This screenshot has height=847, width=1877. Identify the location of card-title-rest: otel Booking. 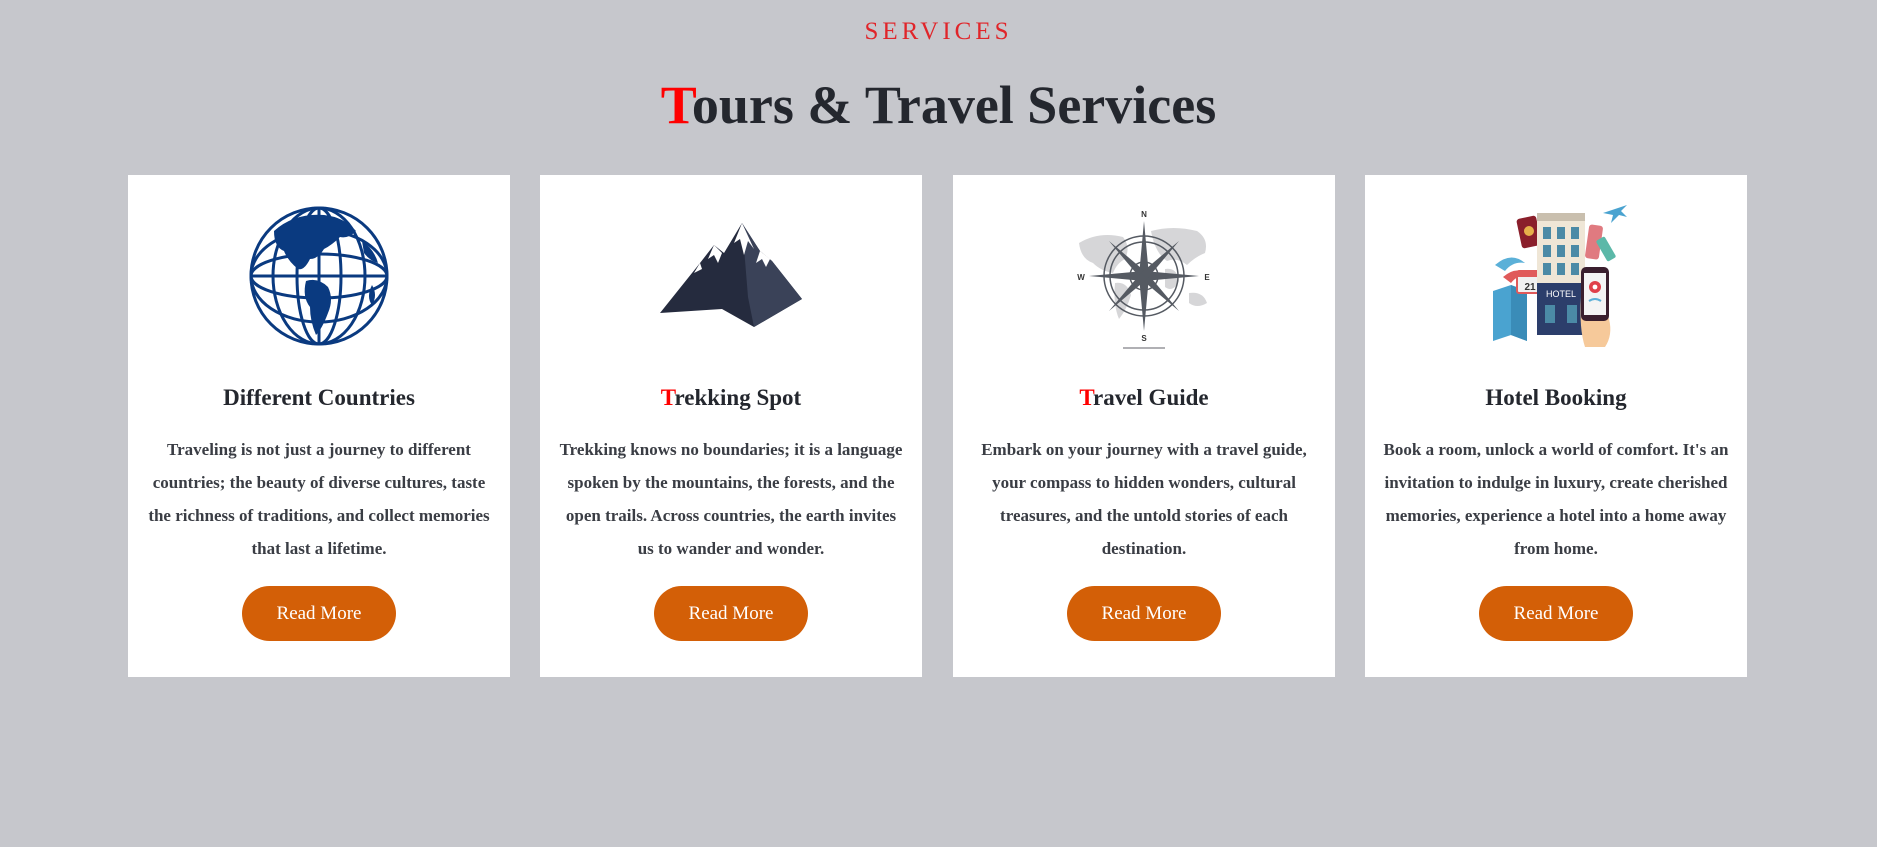
(1565, 397).